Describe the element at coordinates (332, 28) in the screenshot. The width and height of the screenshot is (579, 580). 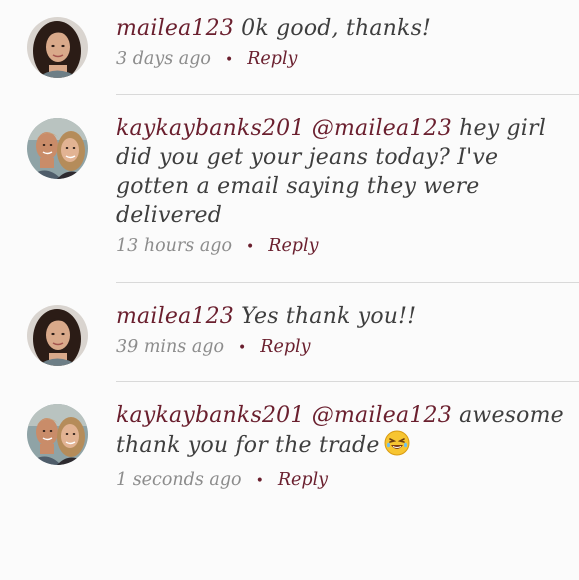
I see `comment-message: 0k good, thanks!` at that location.